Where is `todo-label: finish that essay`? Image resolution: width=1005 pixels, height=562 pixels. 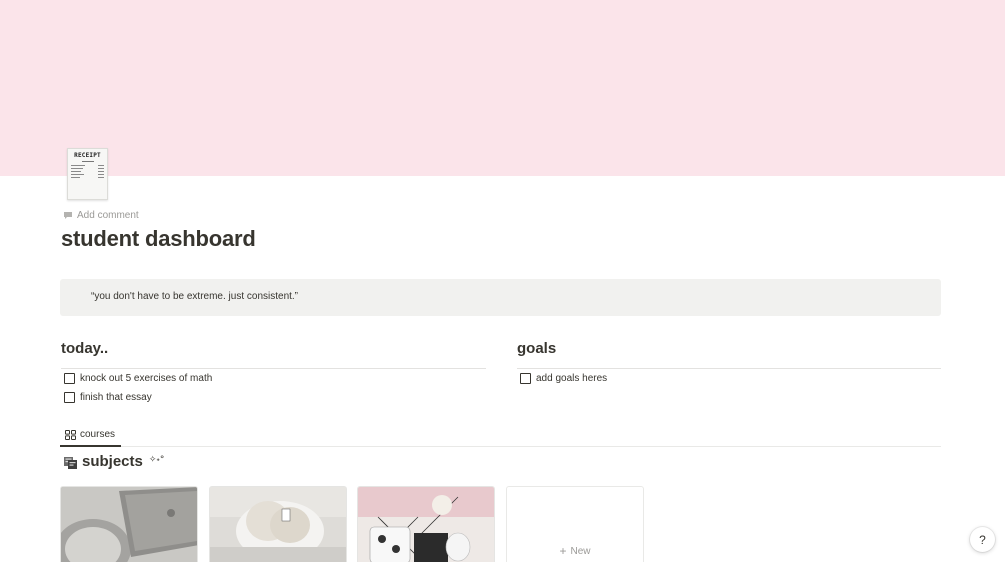
todo-label: finish that essay is located at coordinates (116, 397).